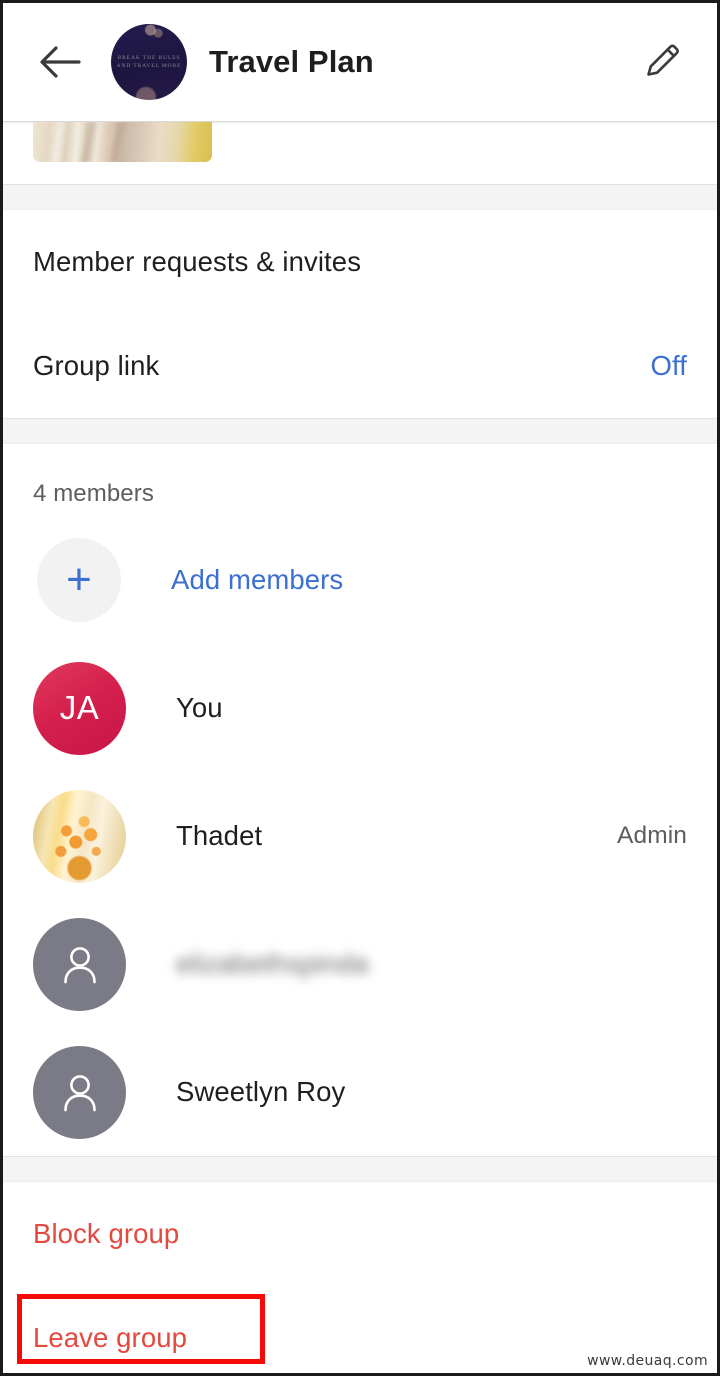  What do you see at coordinates (360, 1092) in the screenshot?
I see `member-row: Sweetlyn Roy` at bounding box center [360, 1092].